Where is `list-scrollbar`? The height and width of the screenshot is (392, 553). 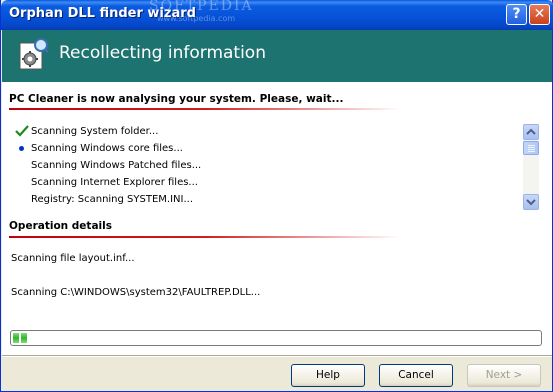 list-scrollbar is located at coordinates (531, 167).